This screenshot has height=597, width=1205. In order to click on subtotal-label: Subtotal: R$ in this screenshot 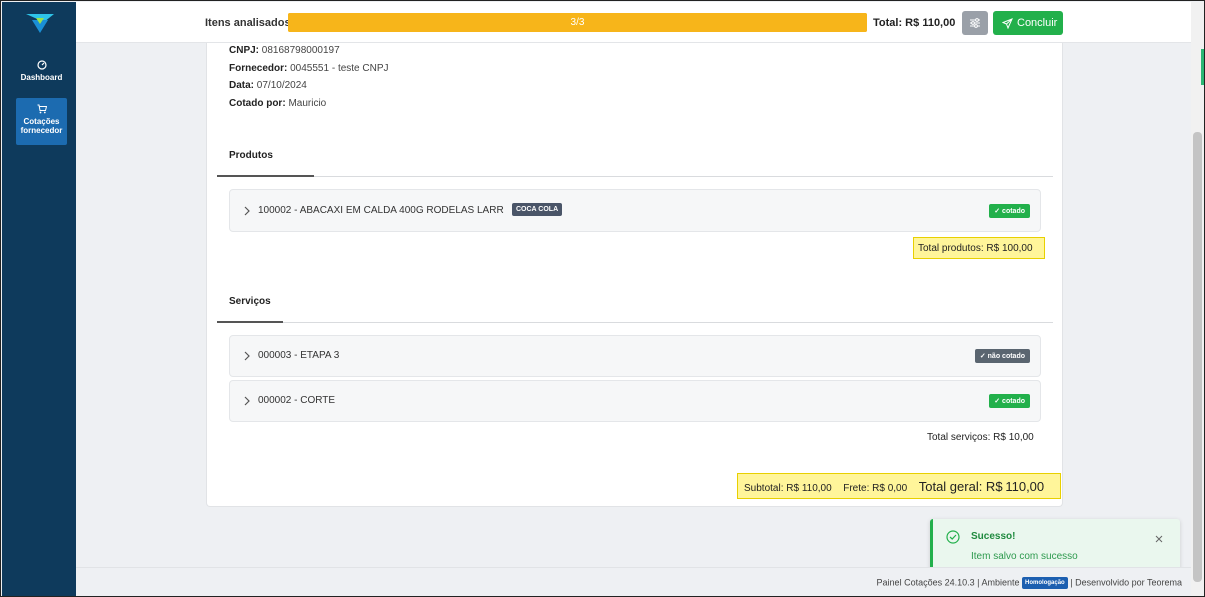, I will do `click(772, 488)`.